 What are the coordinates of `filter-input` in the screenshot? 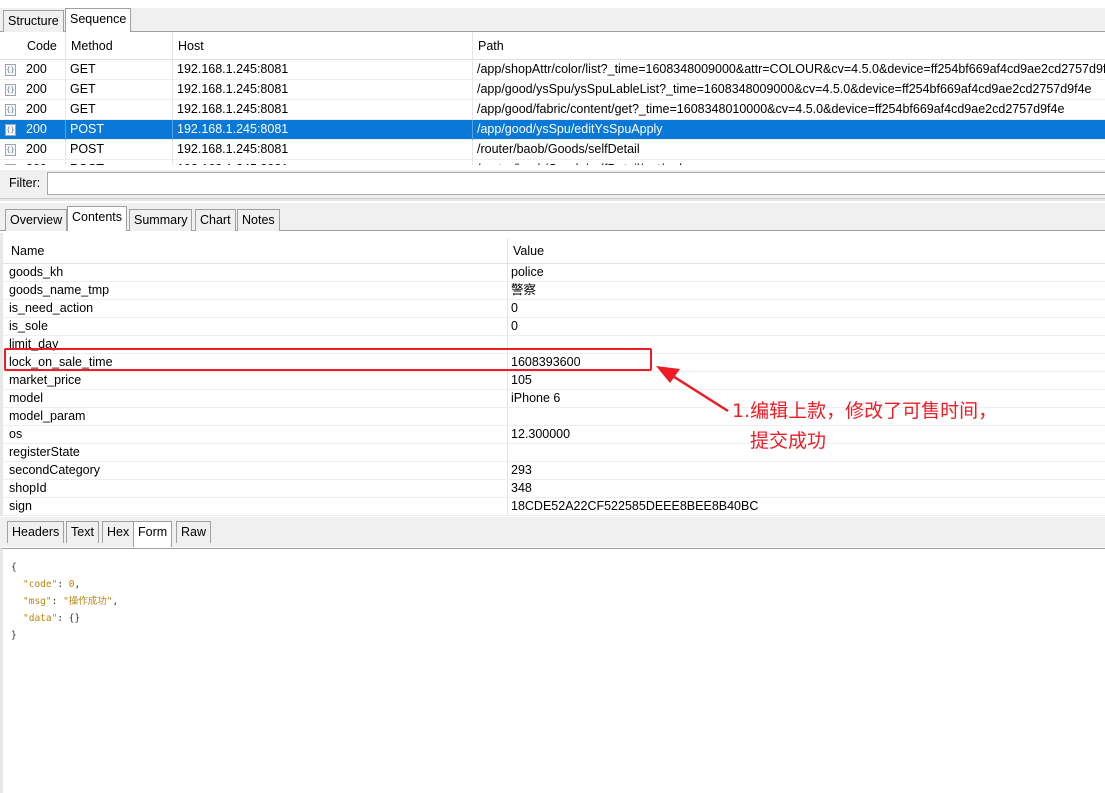 It's located at (576, 183).